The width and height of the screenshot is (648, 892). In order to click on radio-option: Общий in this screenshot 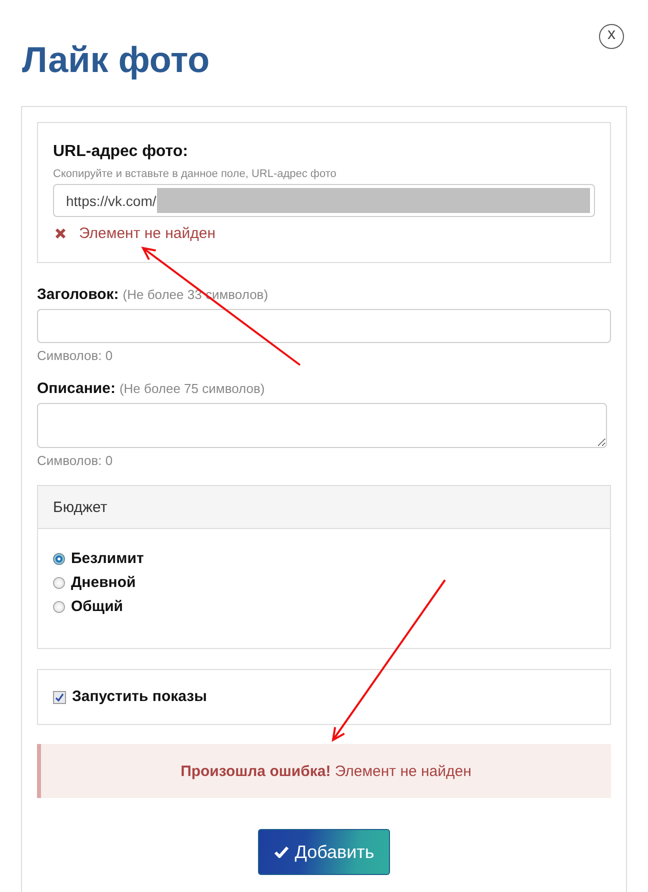, I will do `click(324, 607)`.